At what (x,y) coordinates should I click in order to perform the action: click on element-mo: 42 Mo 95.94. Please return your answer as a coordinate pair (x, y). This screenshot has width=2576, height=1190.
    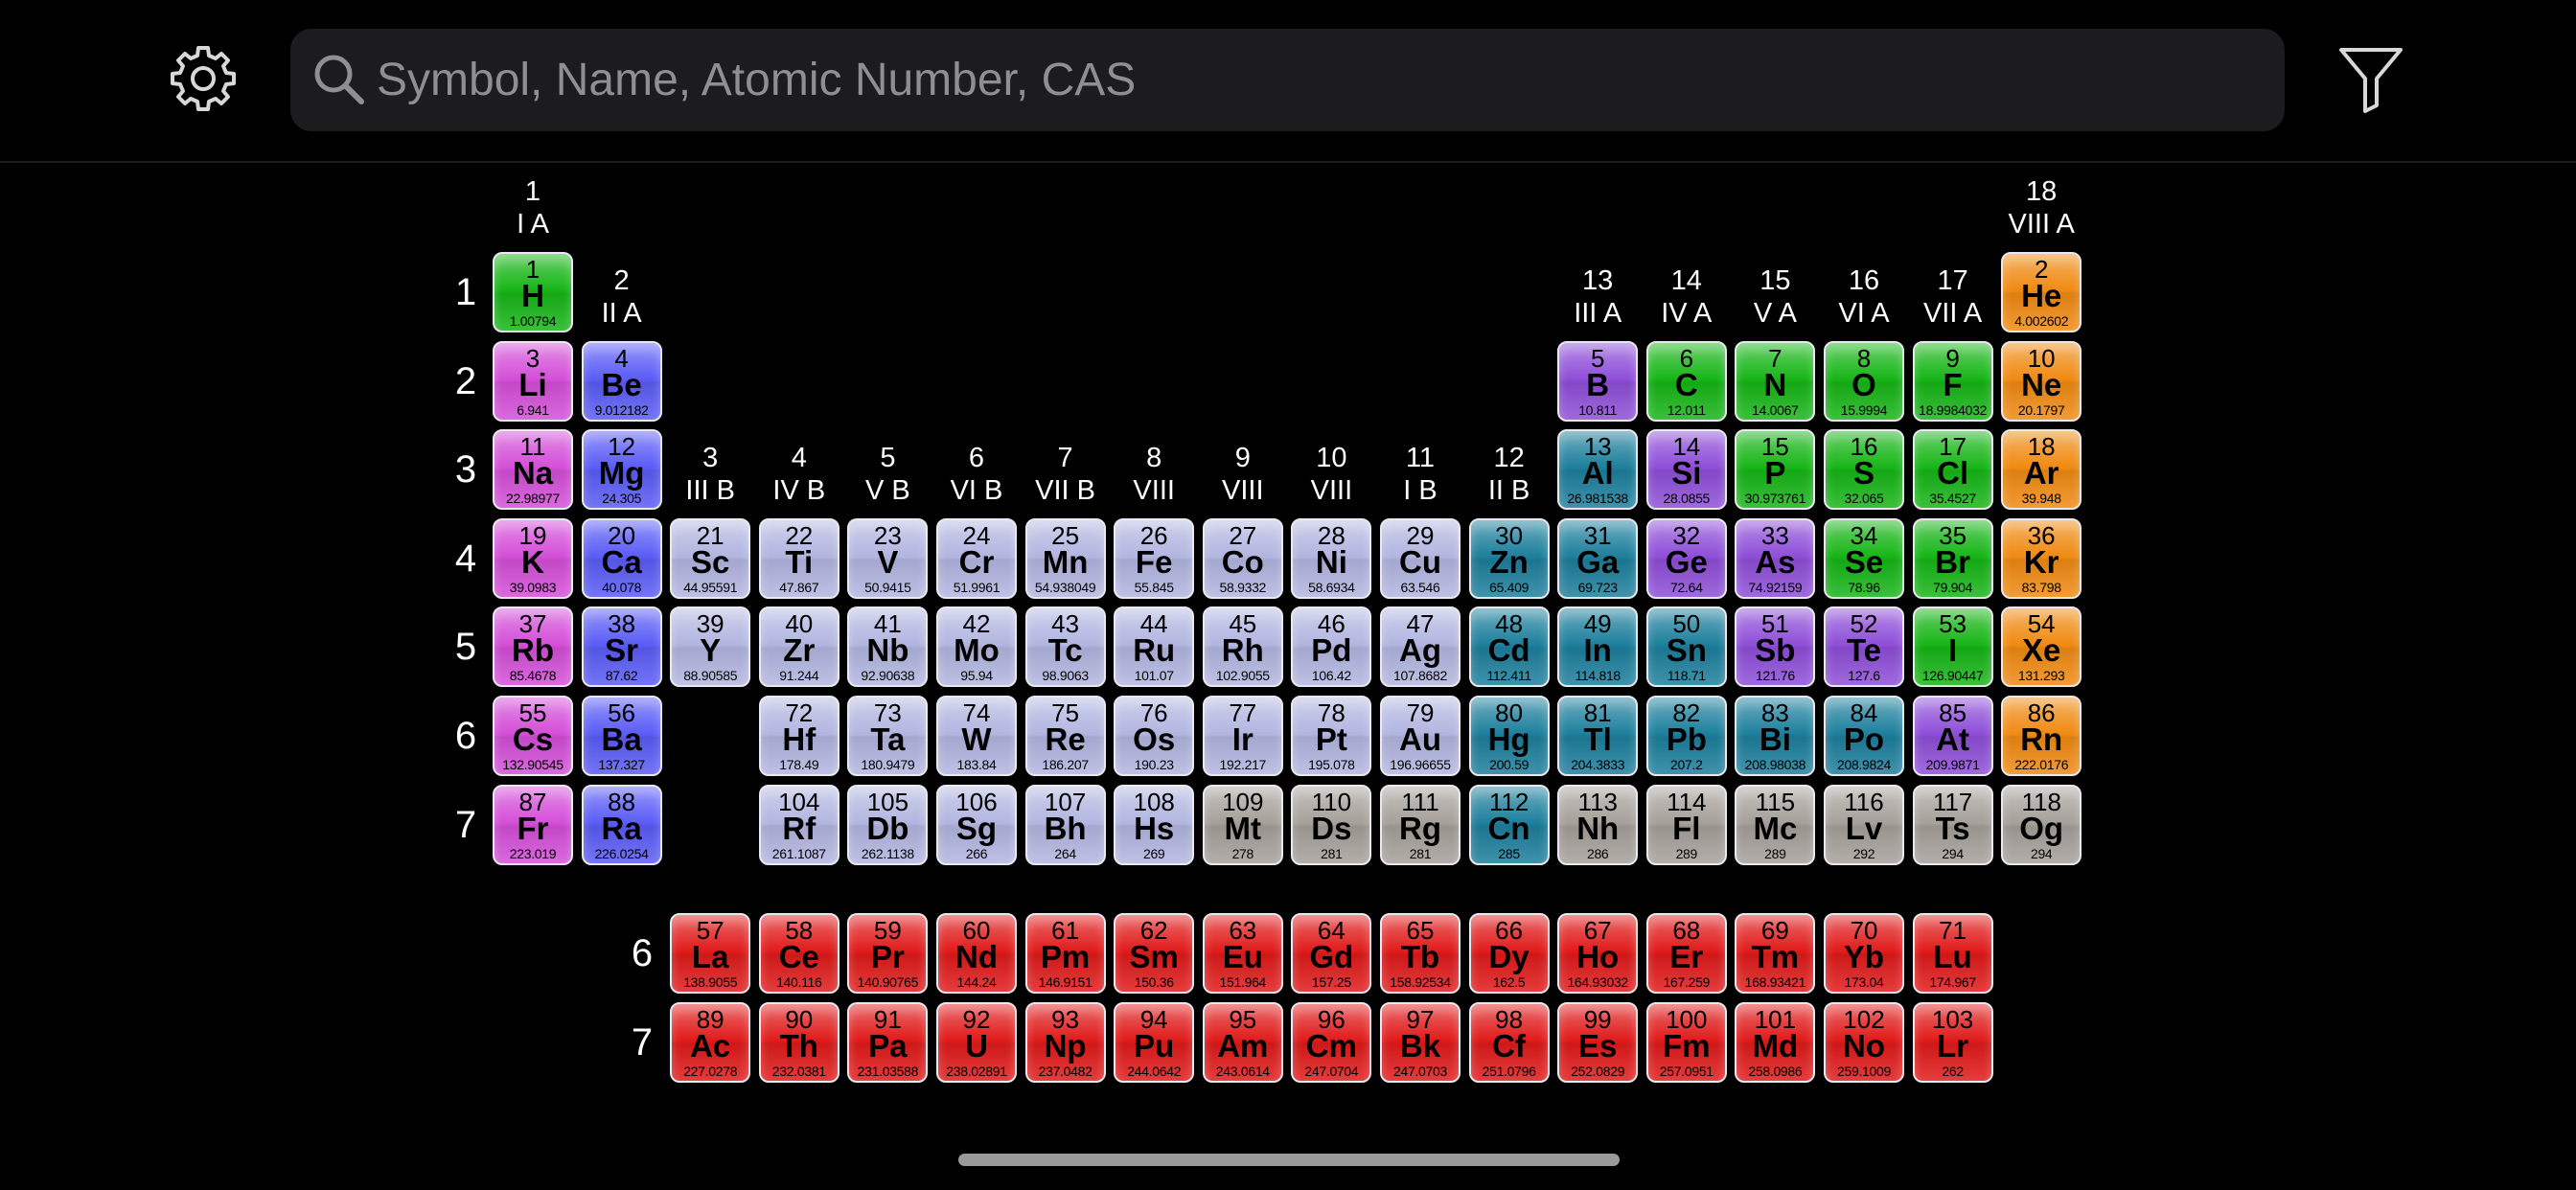
    Looking at the image, I should click on (976, 647).